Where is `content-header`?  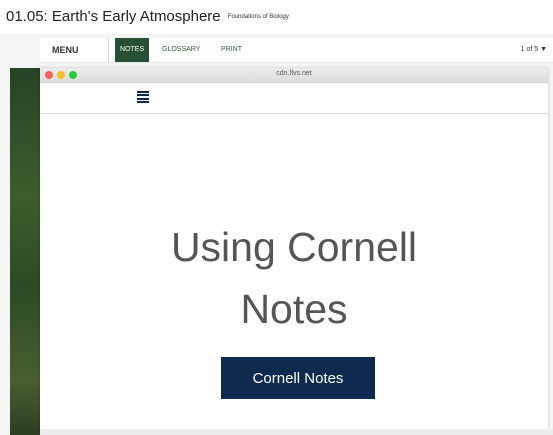 content-header is located at coordinates (294, 98).